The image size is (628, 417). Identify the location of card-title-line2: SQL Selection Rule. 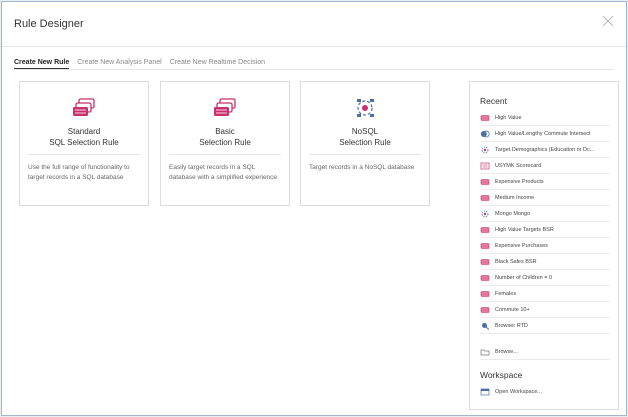
(84, 142).